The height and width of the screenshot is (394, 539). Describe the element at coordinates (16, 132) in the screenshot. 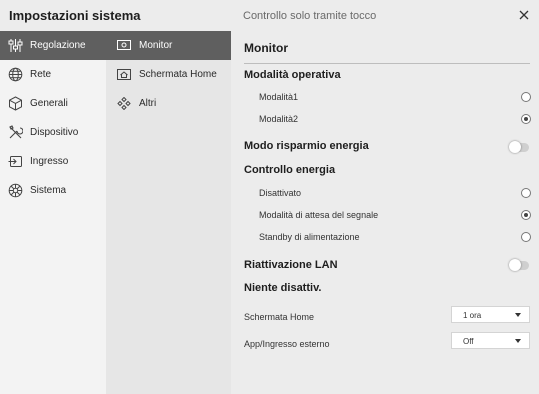

I see `tools-icon` at that location.